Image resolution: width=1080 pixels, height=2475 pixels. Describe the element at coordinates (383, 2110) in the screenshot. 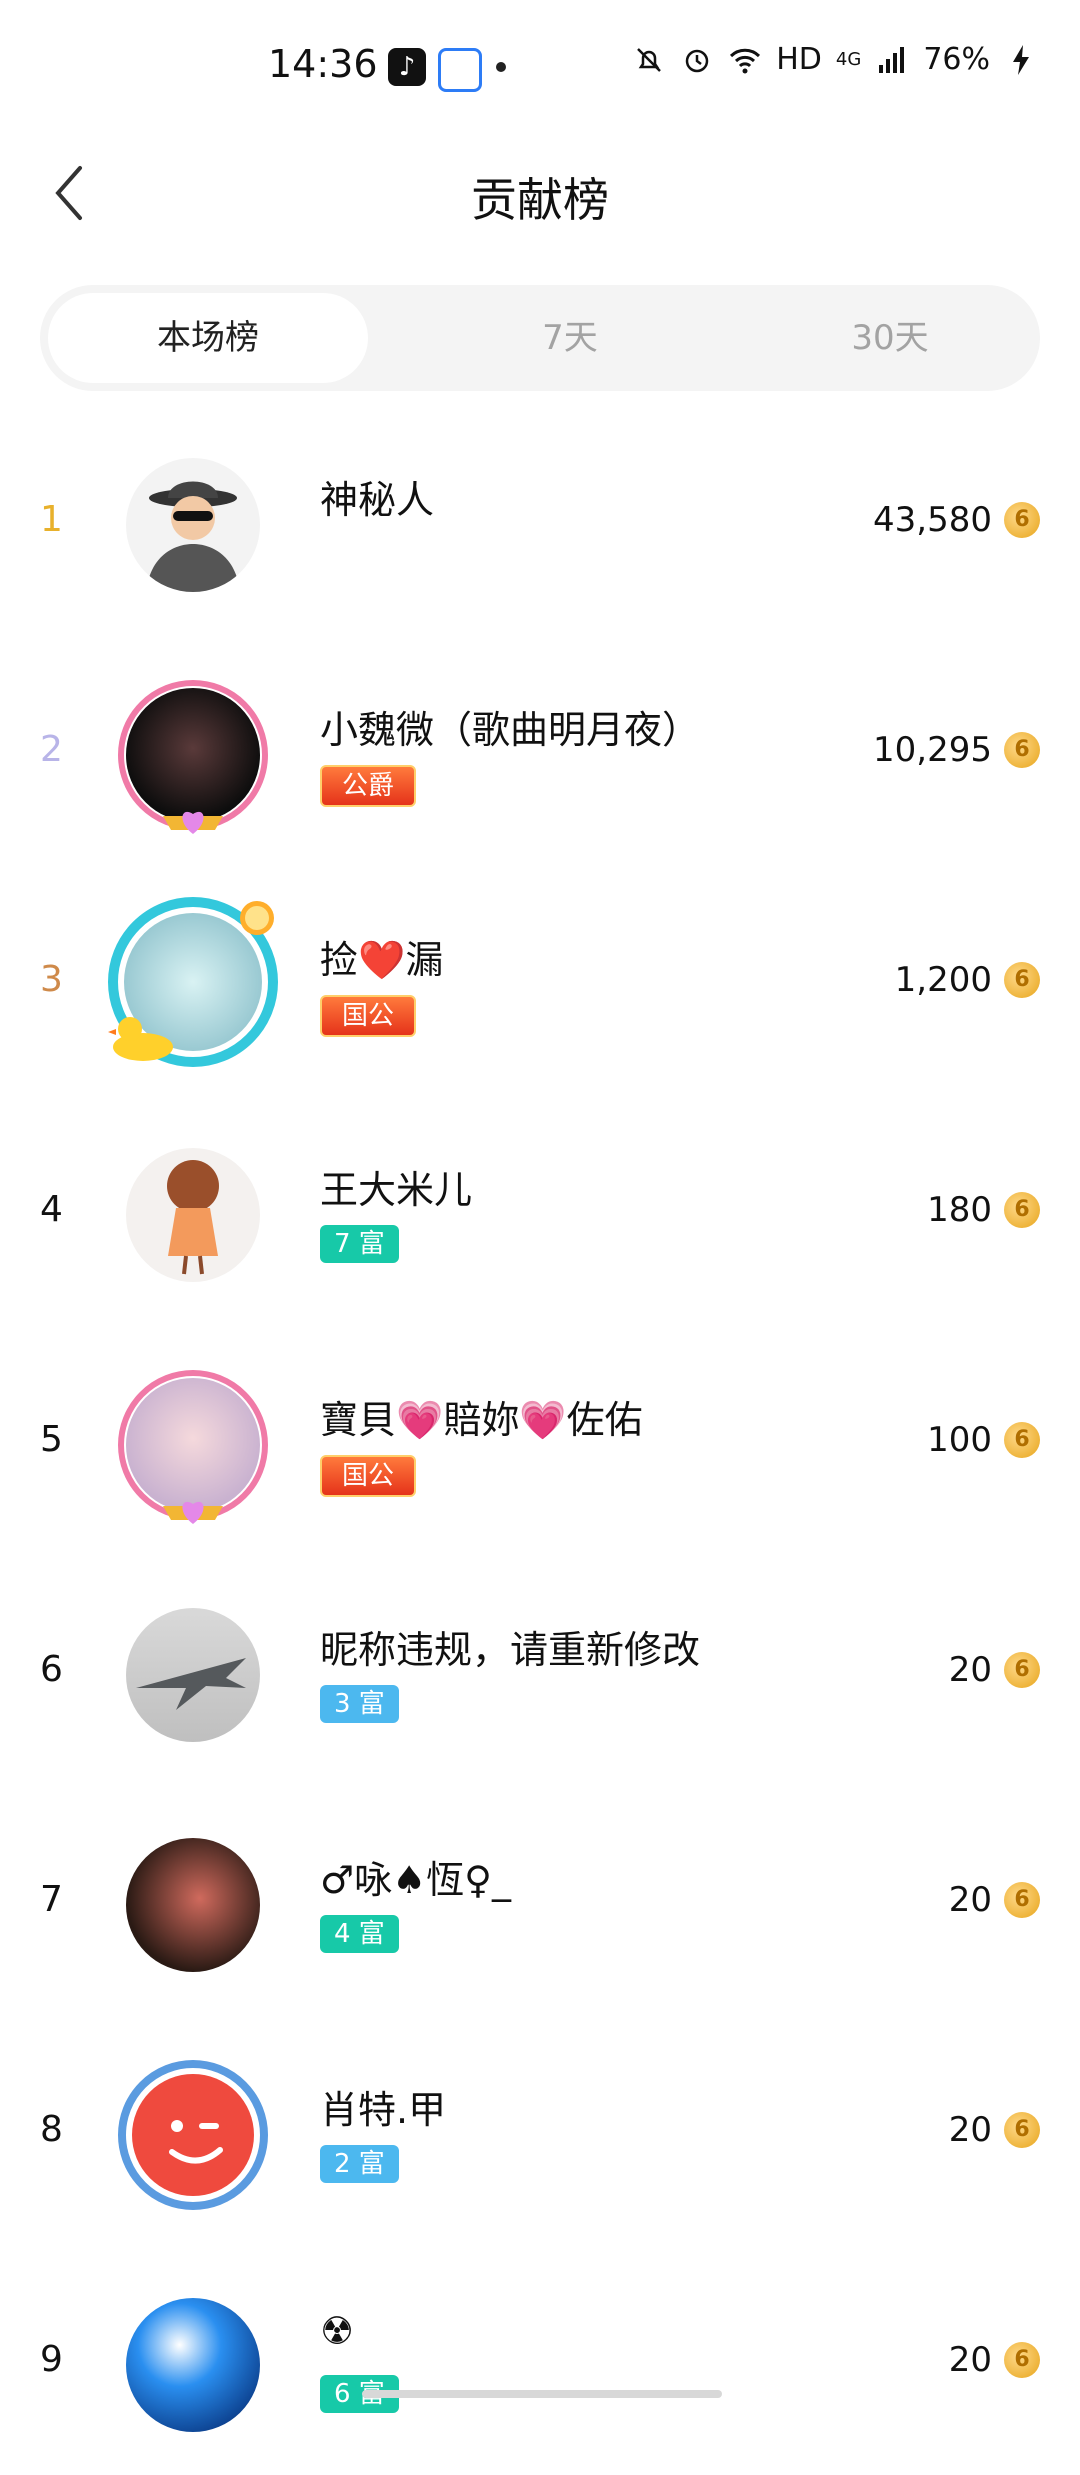

I see `user-name: 肖特.甲` at that location.